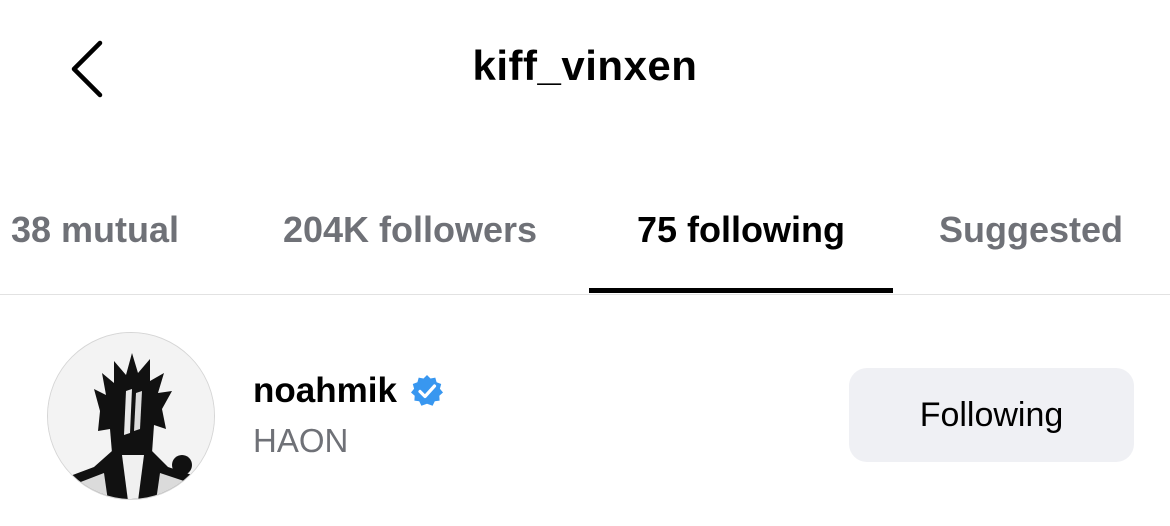 This screenshot has width=1170, height=526. What do you see at coordinates (991, 415) in the screenshot?
I see `following-button: Following` at bounding box center [991, 415].